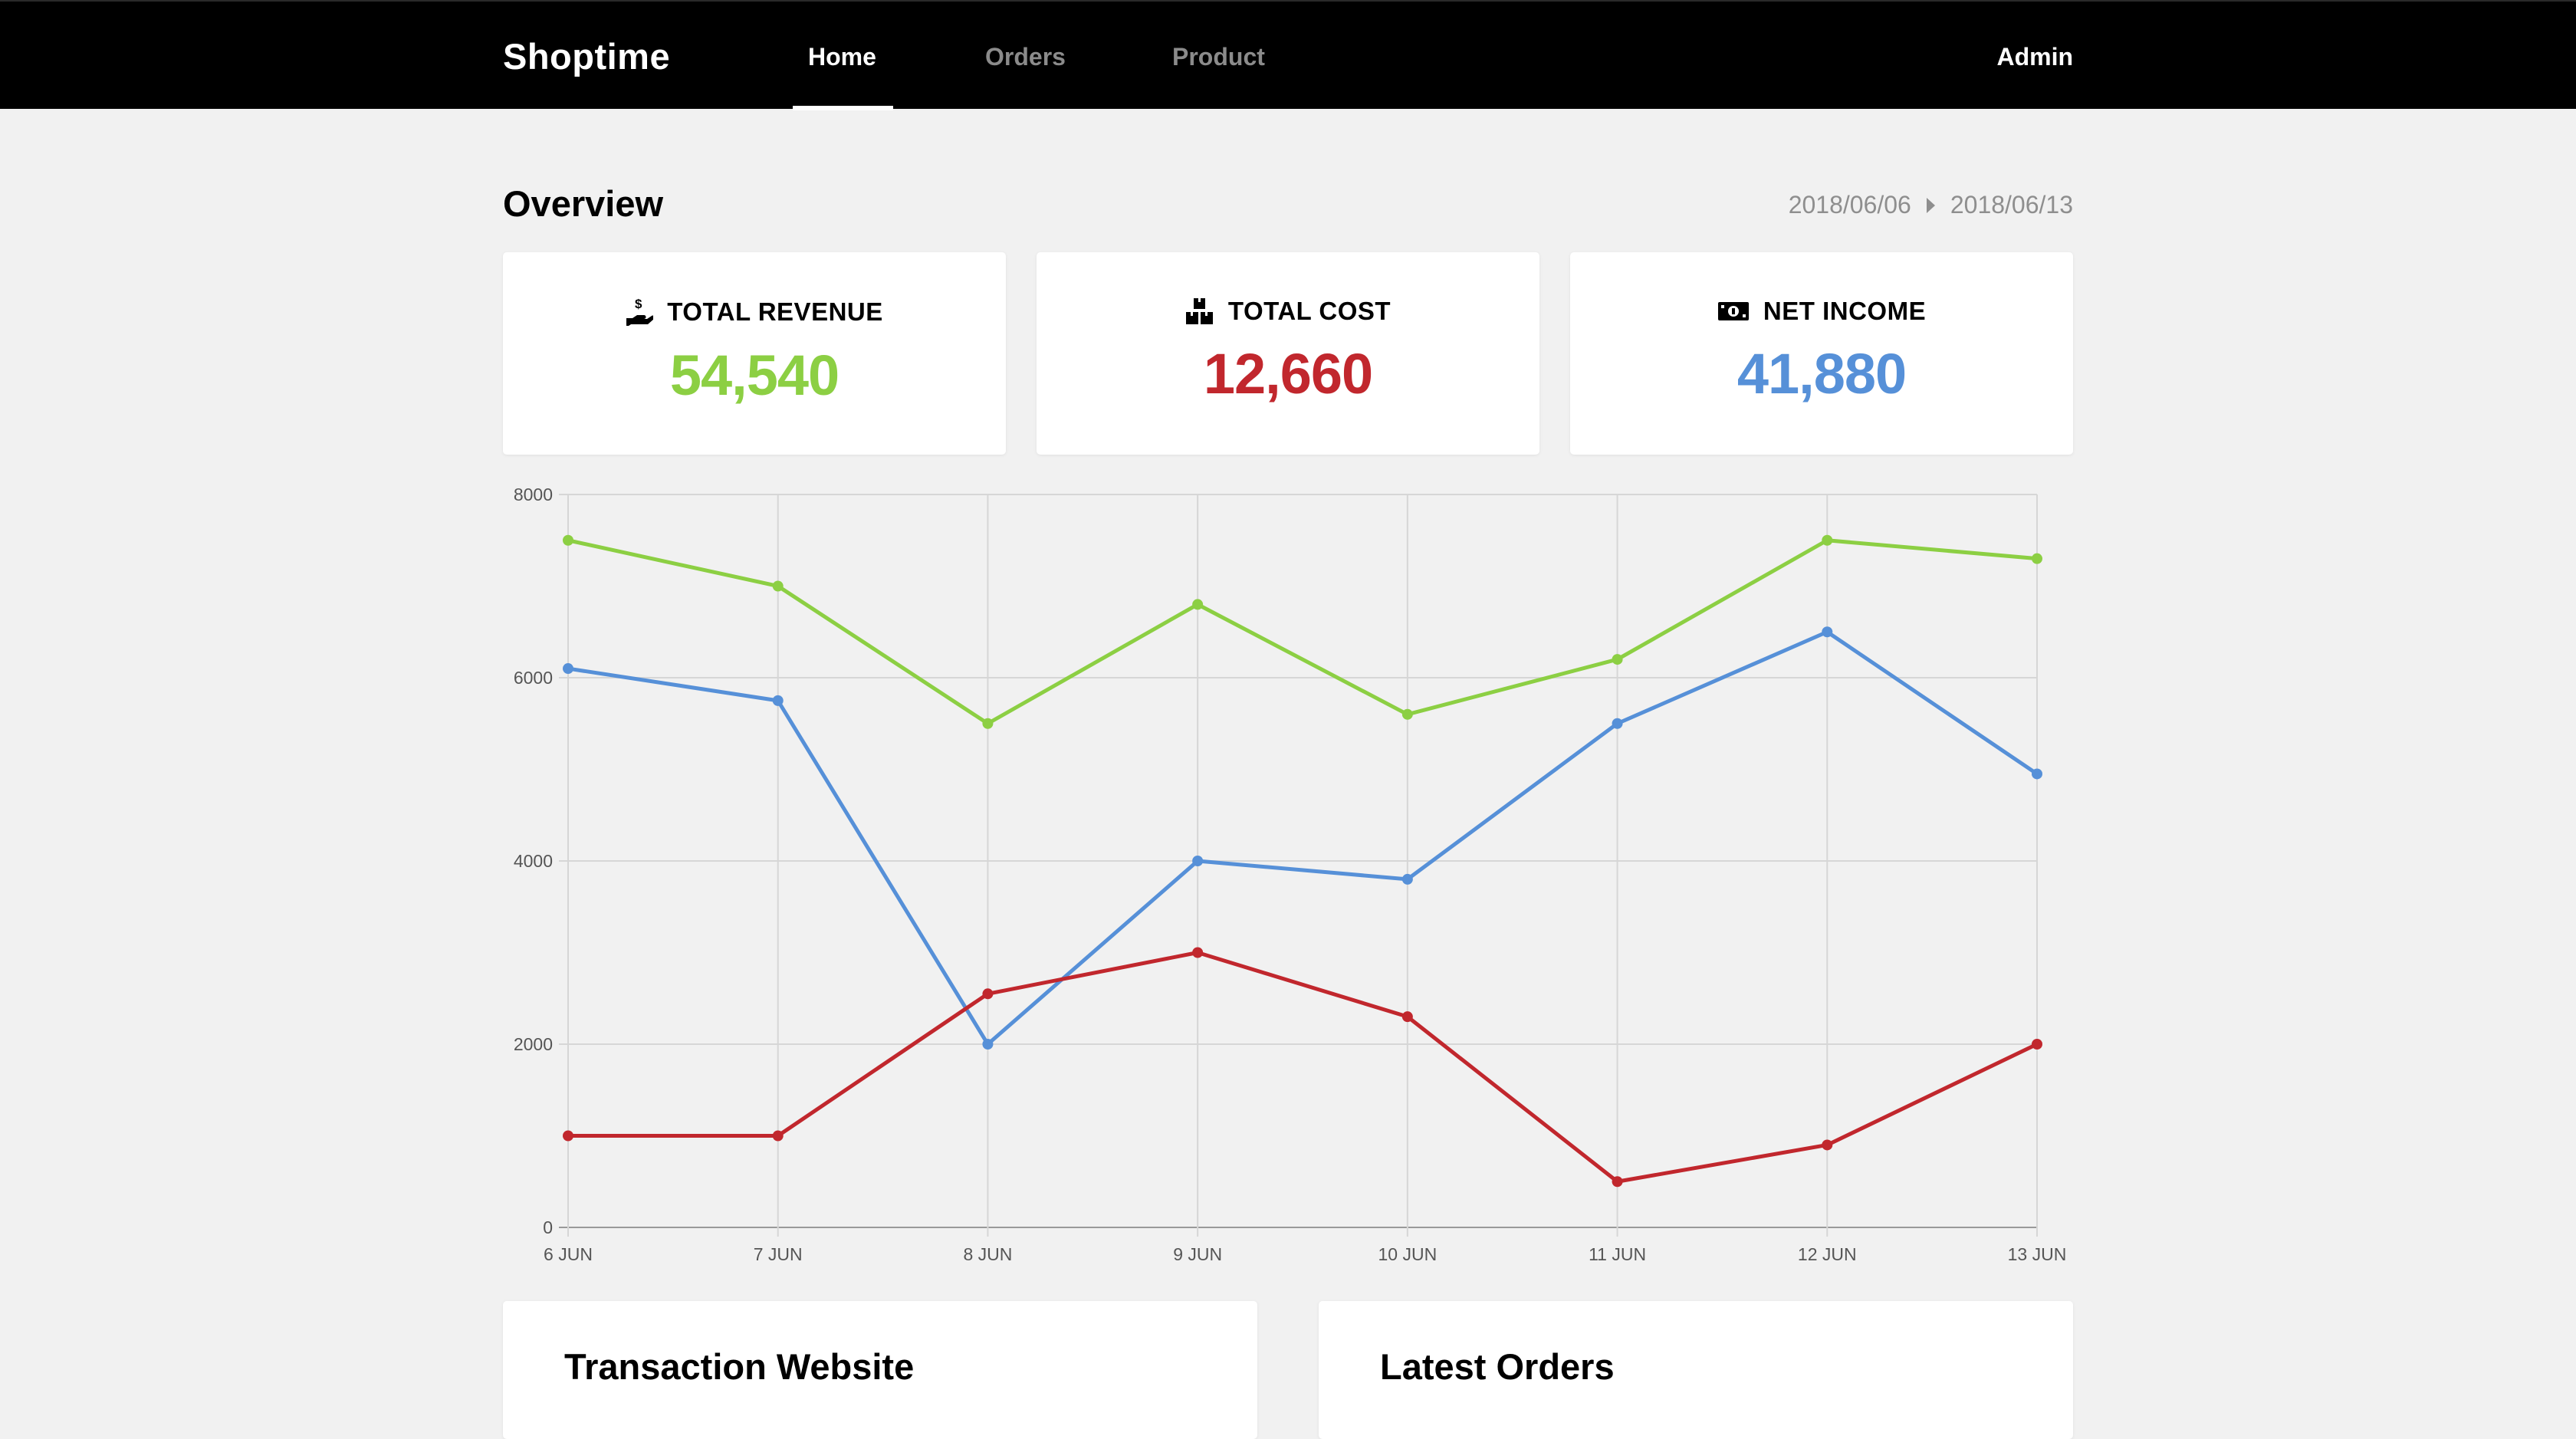  Describe the element at coordinates (1498, 1366) in the screenshot. I see `latest-orders-title: Latest Orders` at that location.